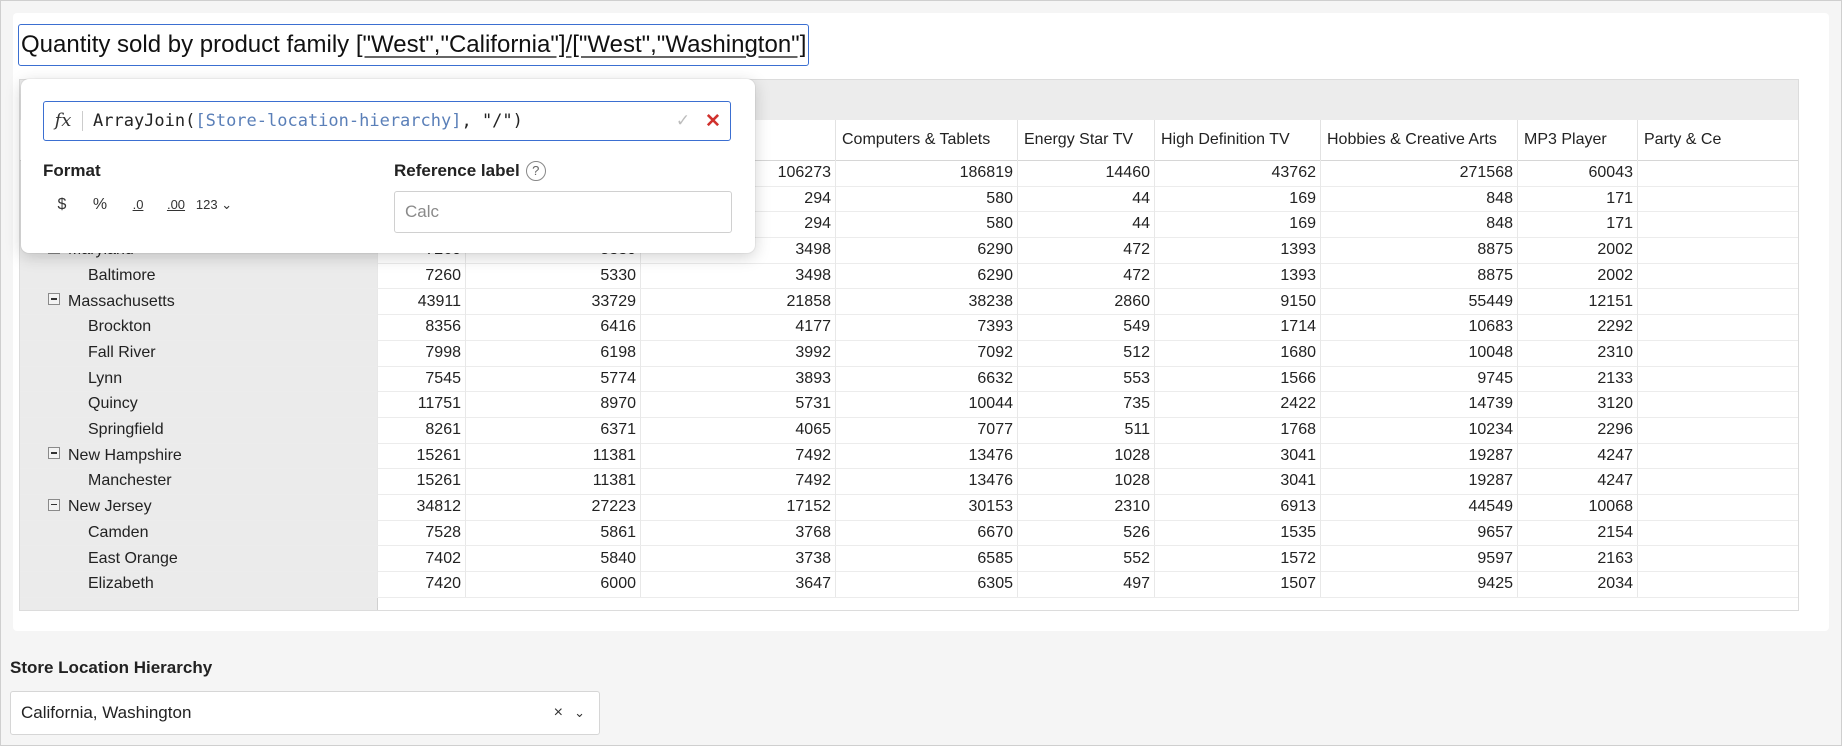 The image size is (1842, 746). What do you see at coordinates (1237, 301) in the screenshot?
I see `table-cell: 9150` at bounding box center [1237, 301].